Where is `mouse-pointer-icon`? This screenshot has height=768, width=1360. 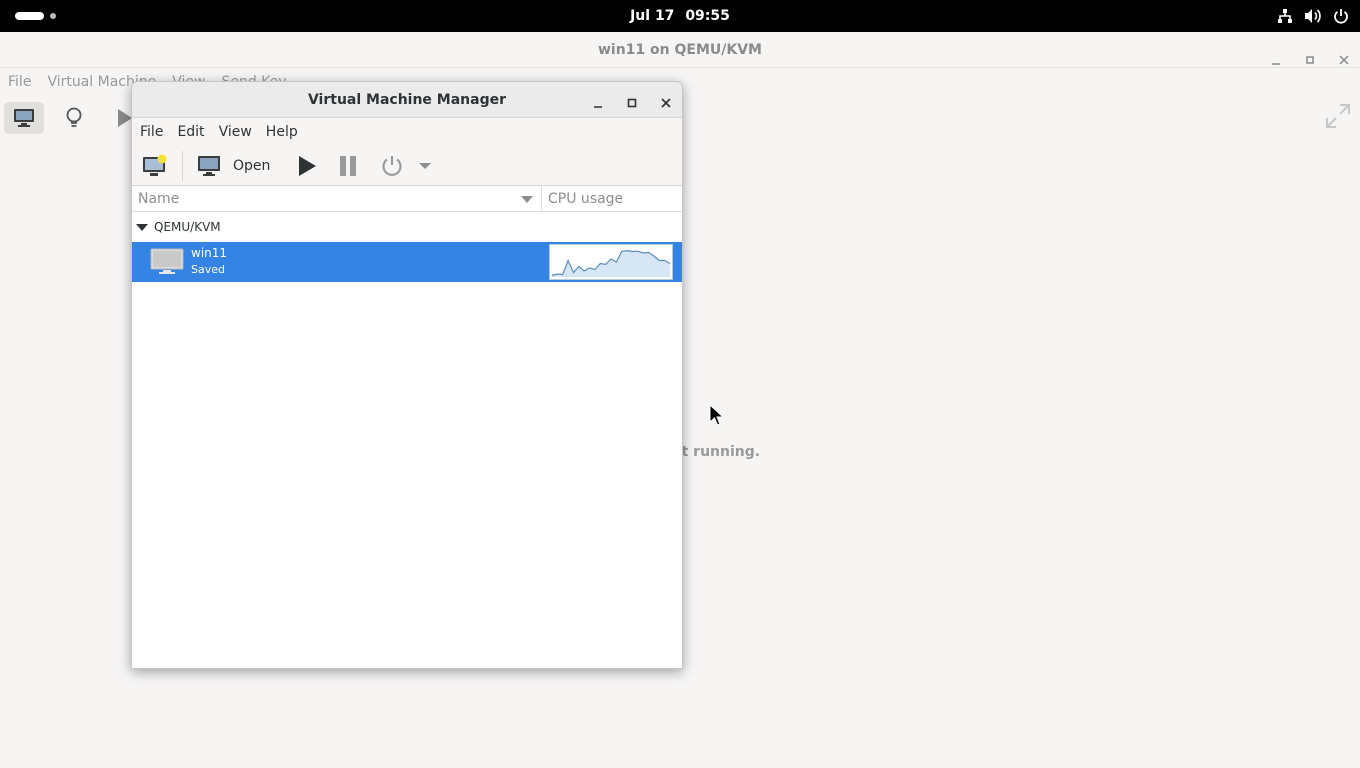
mouse-pointer-icon is located at coordinates (717, 414).